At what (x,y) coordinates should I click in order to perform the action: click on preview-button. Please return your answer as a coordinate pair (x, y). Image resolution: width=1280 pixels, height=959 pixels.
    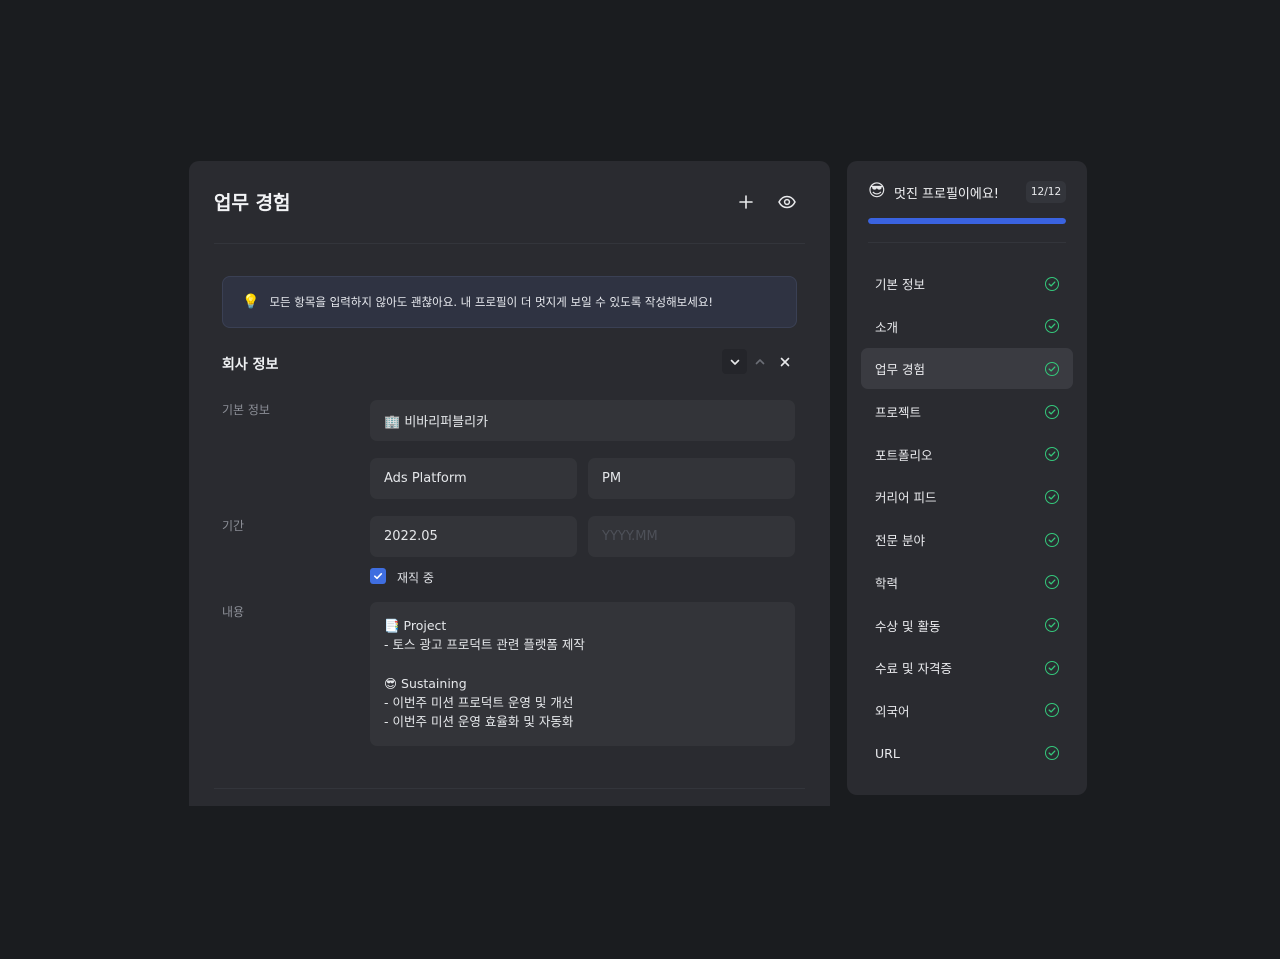
    Looking at the image, I should click on (787, 202).